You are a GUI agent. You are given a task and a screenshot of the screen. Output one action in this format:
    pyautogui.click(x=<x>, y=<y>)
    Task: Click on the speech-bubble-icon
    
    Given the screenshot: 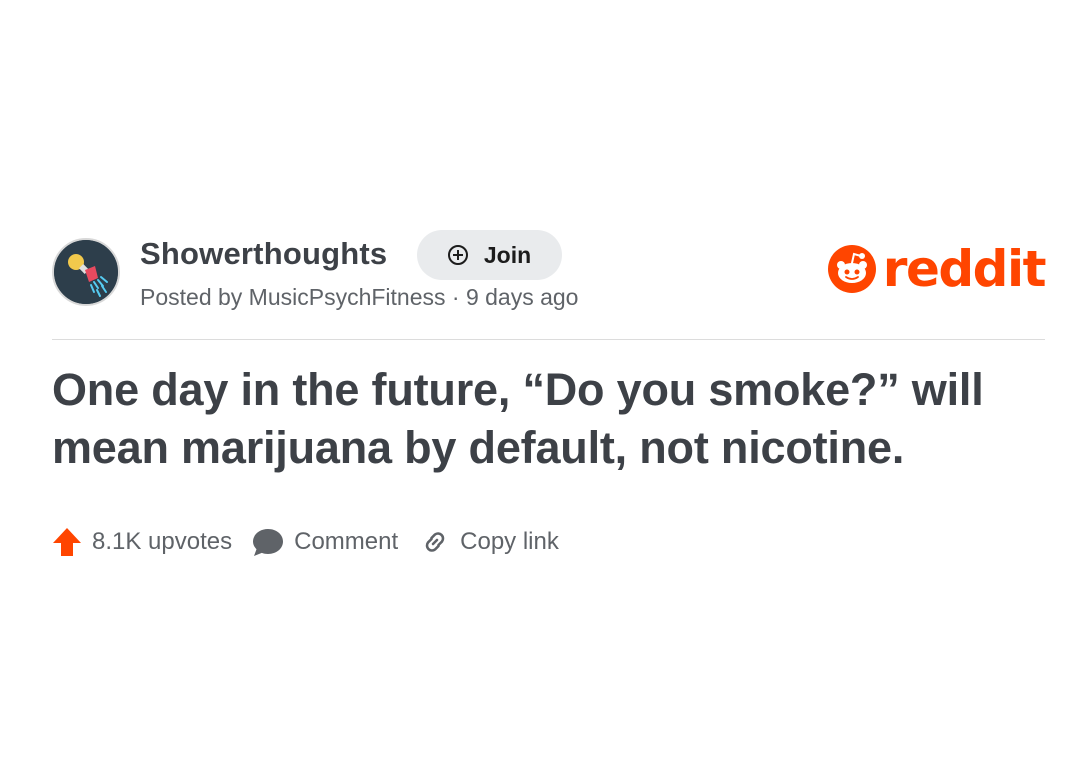 What is the action you would take?
    pyautogui.click(x=268, y=542)
    